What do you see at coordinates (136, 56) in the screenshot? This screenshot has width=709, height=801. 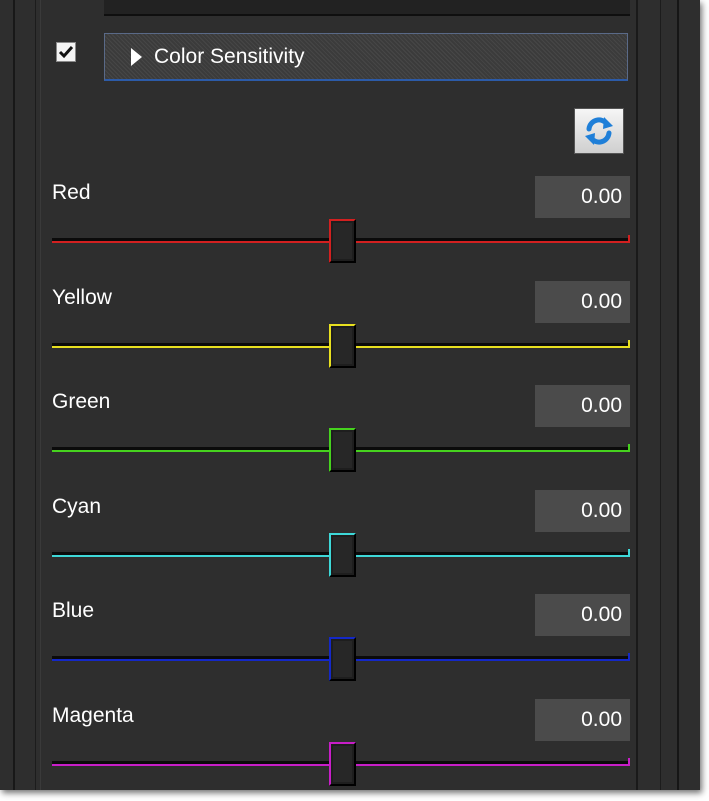 I see `expand-arrow-icon` at bounding box center [136, 56].